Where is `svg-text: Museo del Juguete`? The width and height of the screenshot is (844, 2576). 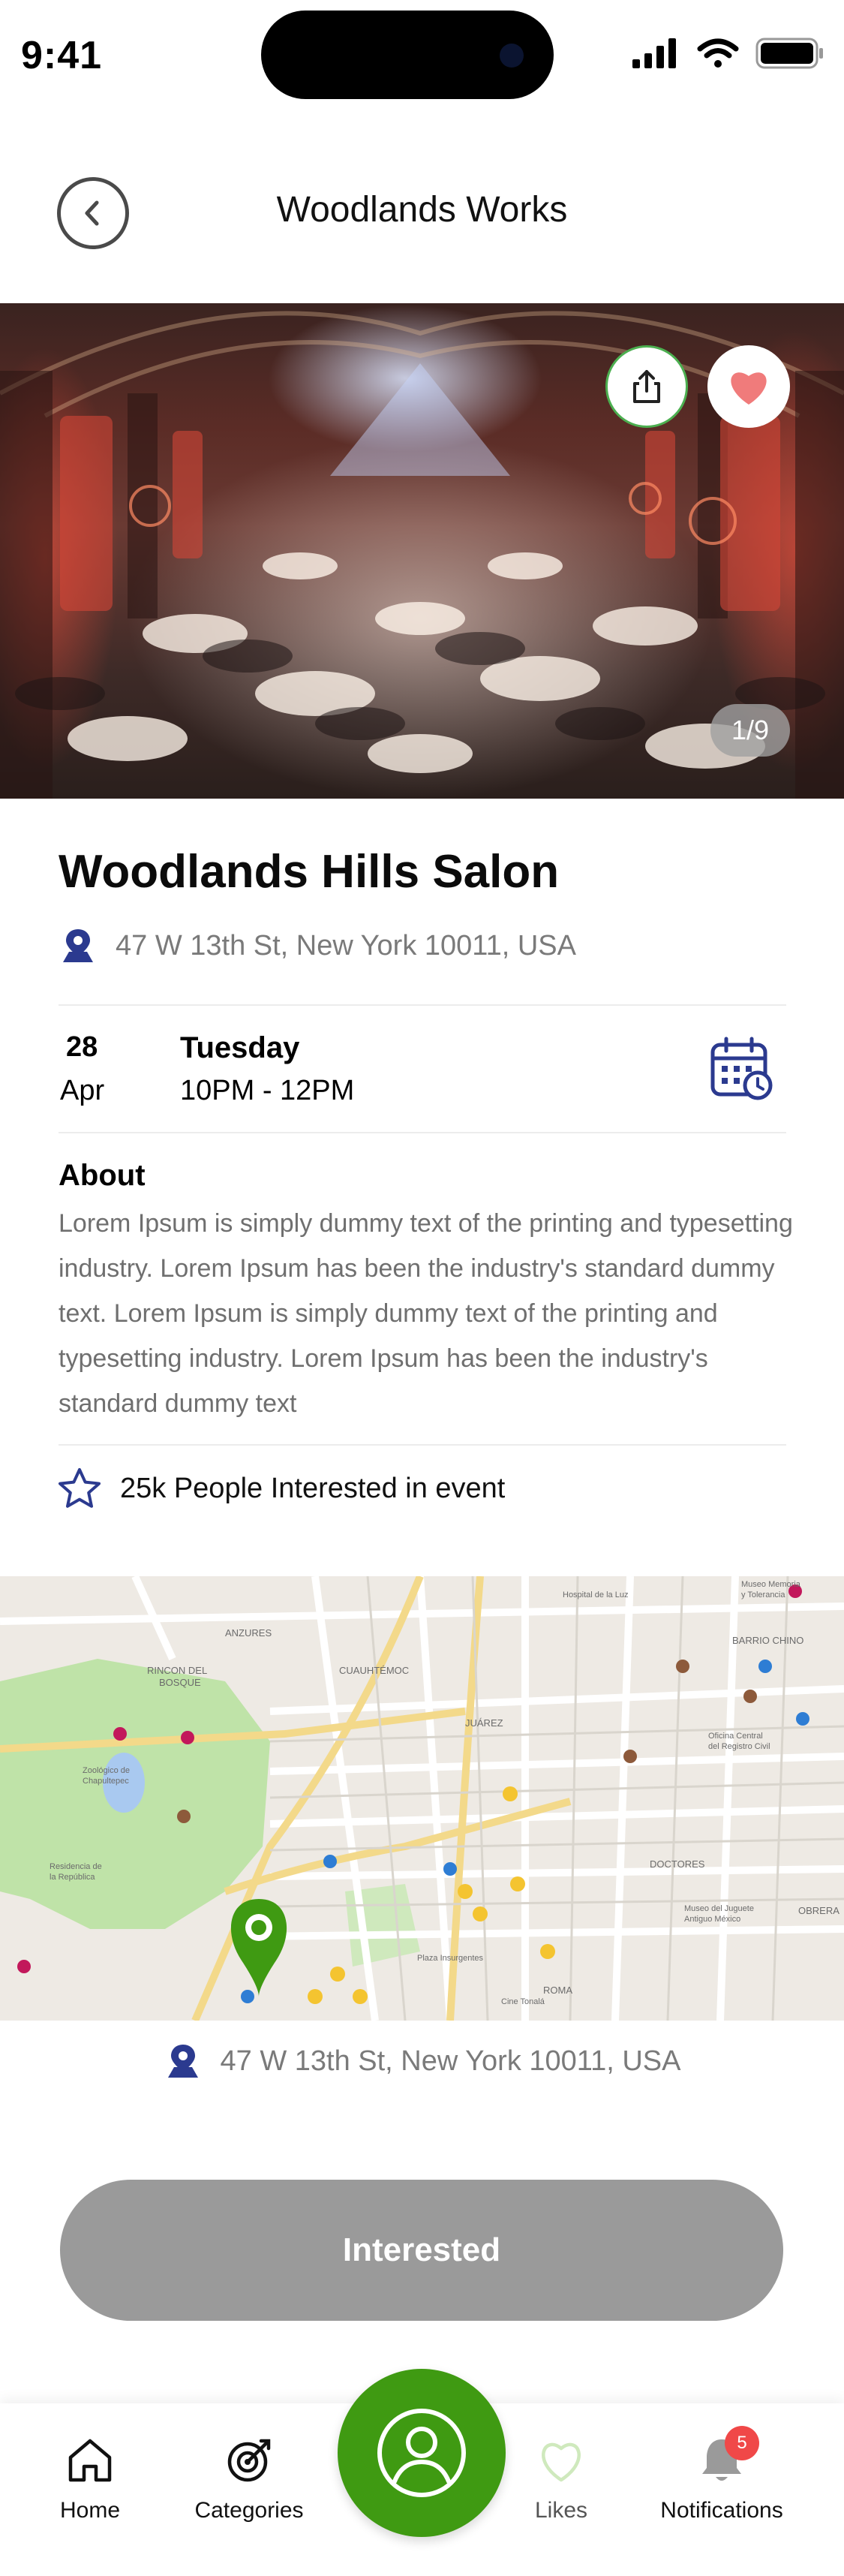 svg-text: Museo del Juguete is located at coordinates (719, 1908).